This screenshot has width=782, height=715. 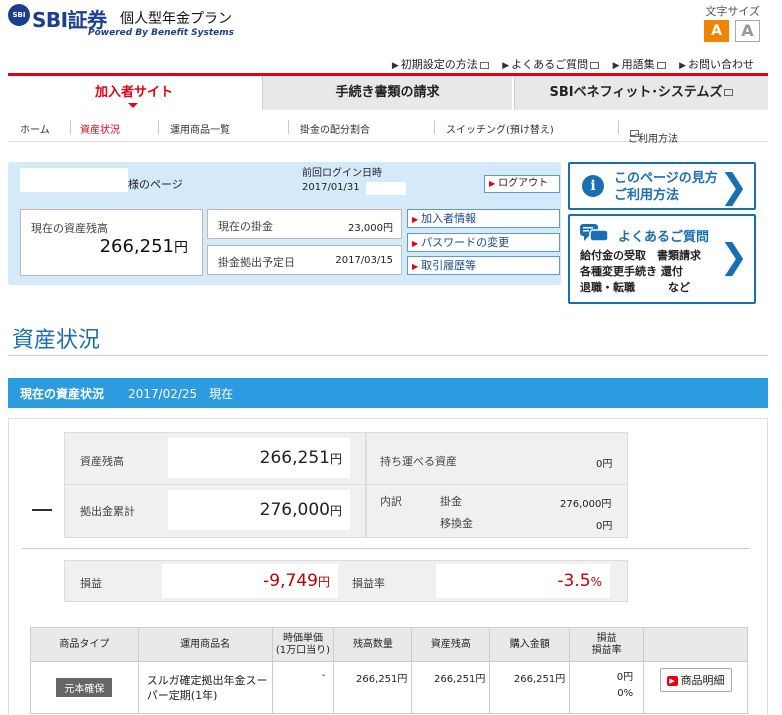 I want to click on profit-loss-rate-label: 損益率, so click(x=368, y=583).